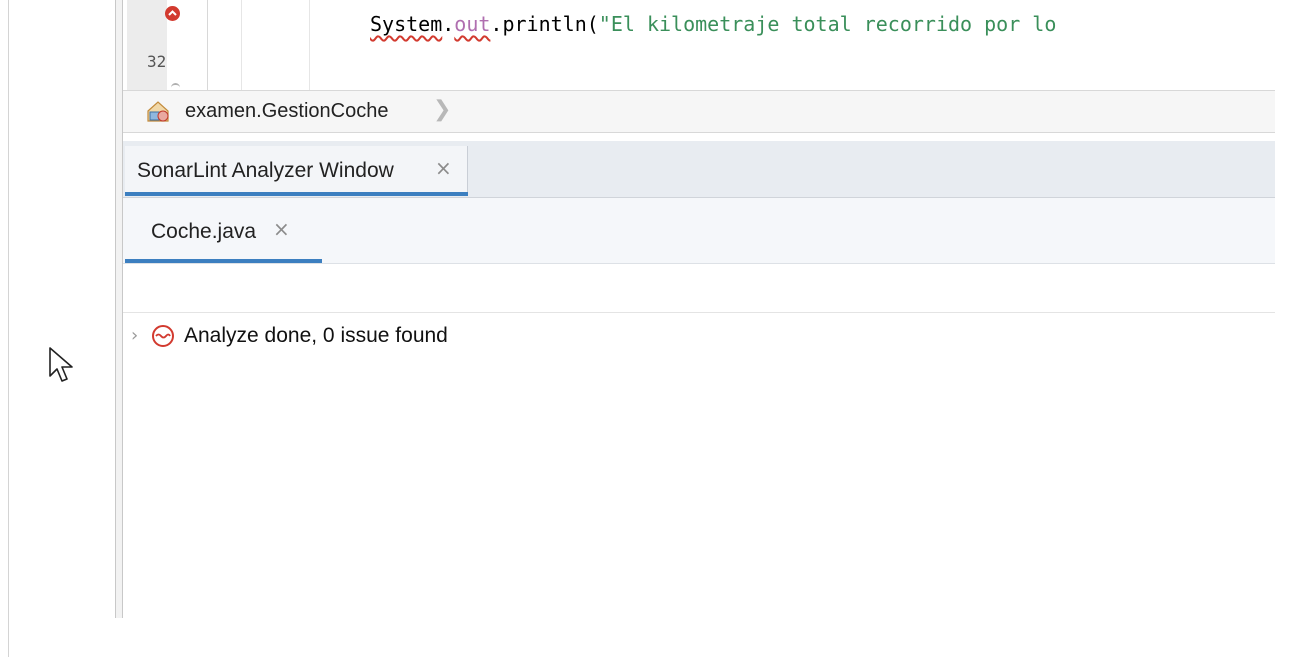 The width and height of the screenshot is (1290, 657). I want to click on tree-item: › Analyze done, 0 issue found, so click(377, 337).